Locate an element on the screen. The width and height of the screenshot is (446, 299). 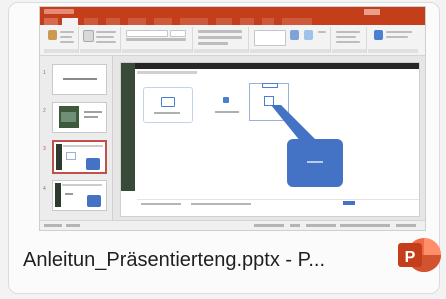
status-bar is located at coordinates (232, 225).